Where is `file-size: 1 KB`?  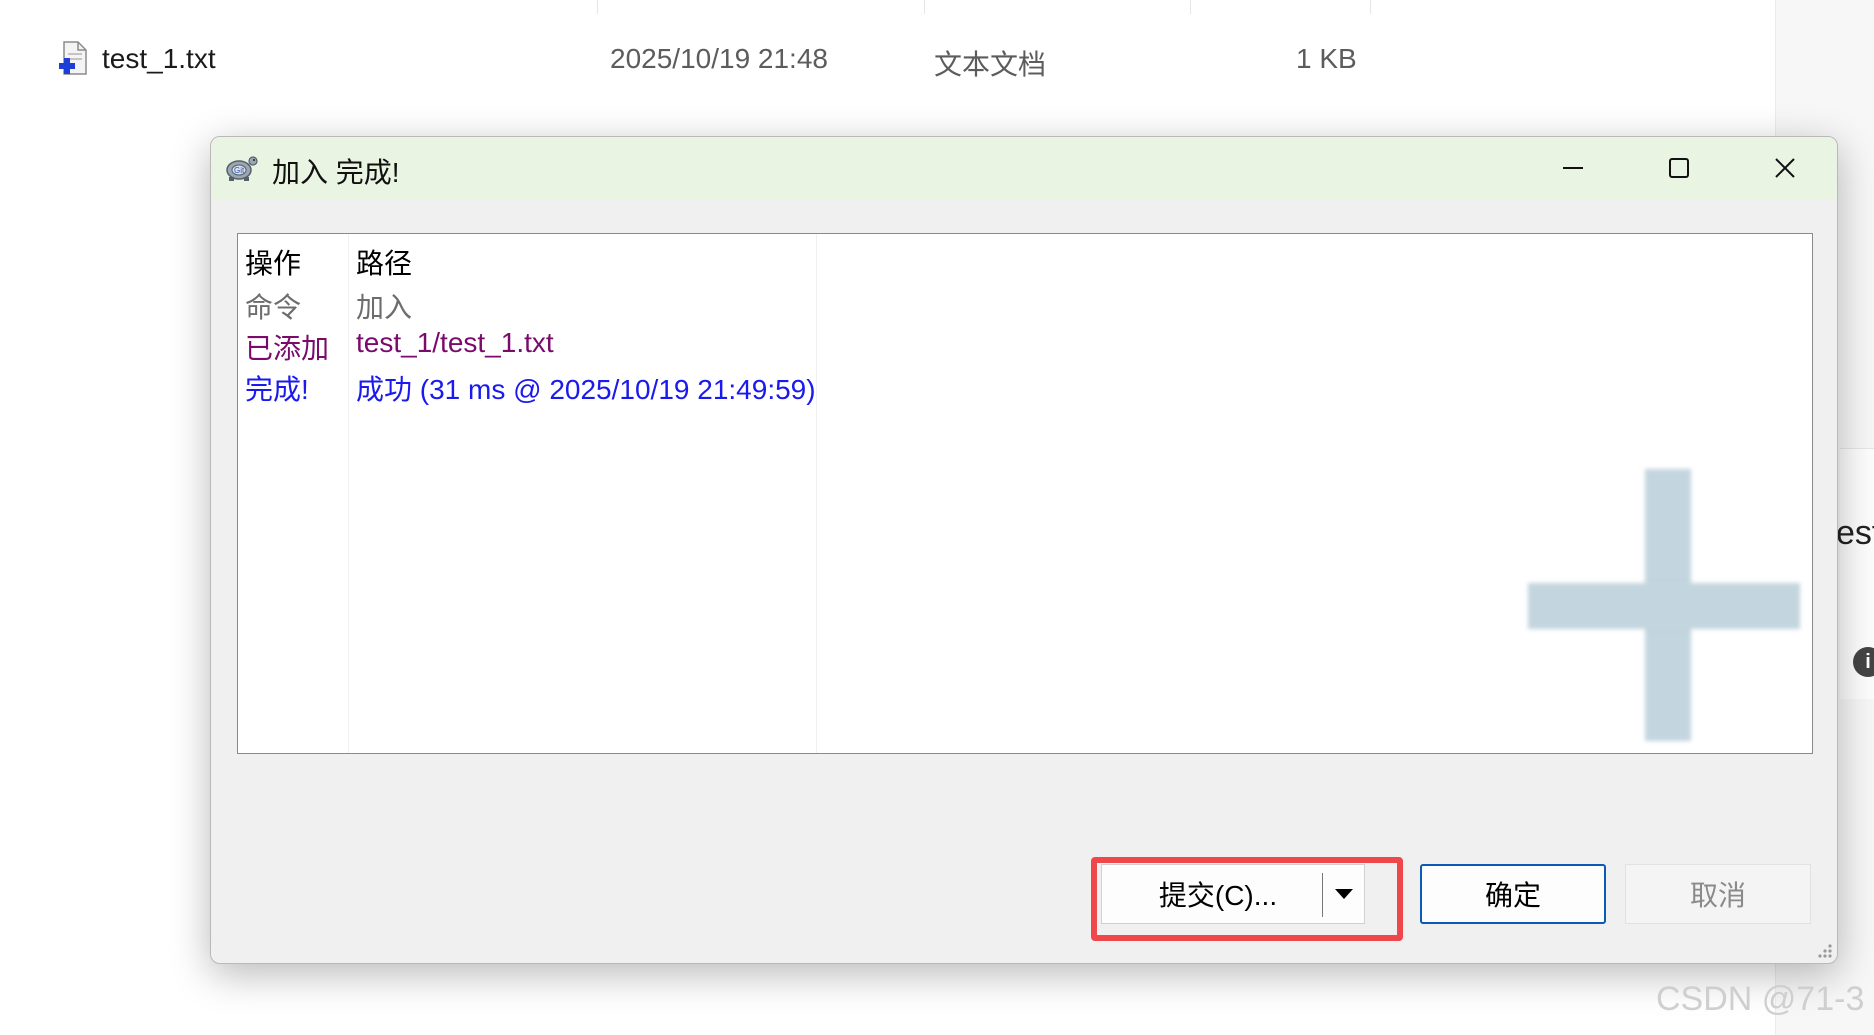
file-size: 1 KB is located at coordinates (1326, 58).